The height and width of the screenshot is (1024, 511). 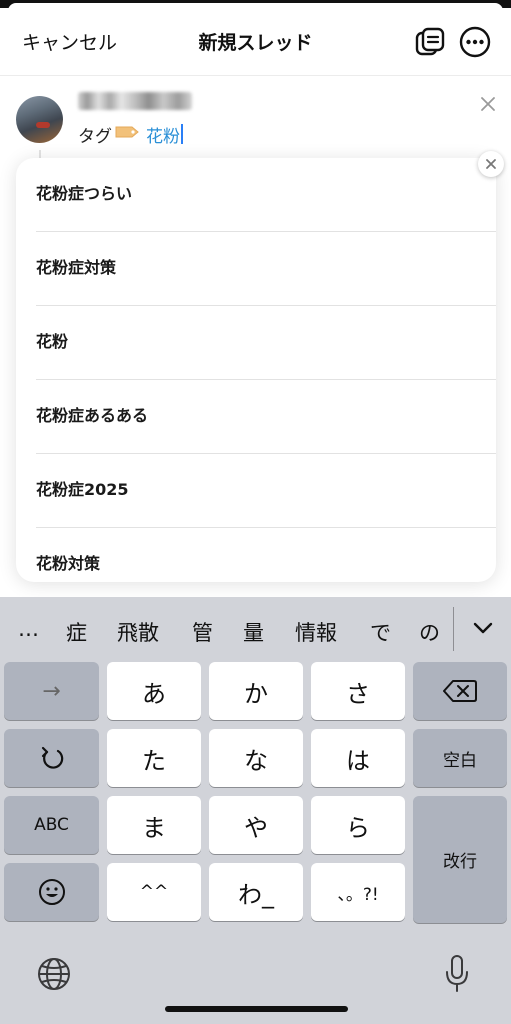 What do you see at coordinates (483, 628) in the screenshot?
I see `chevron-down-icon` at bounding box center [483, 628].